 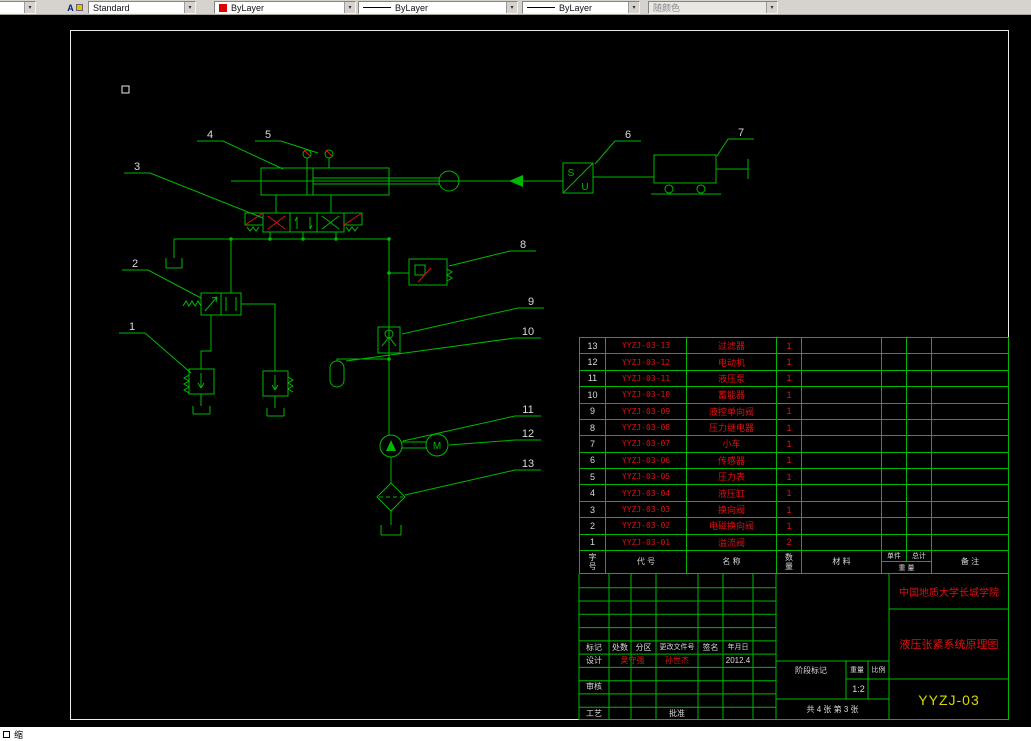 What do you see at coordinates (576, 7) in the screenshot?
I see `lineweight-combo-value: ByLayer` at bounding box center [576, 7].